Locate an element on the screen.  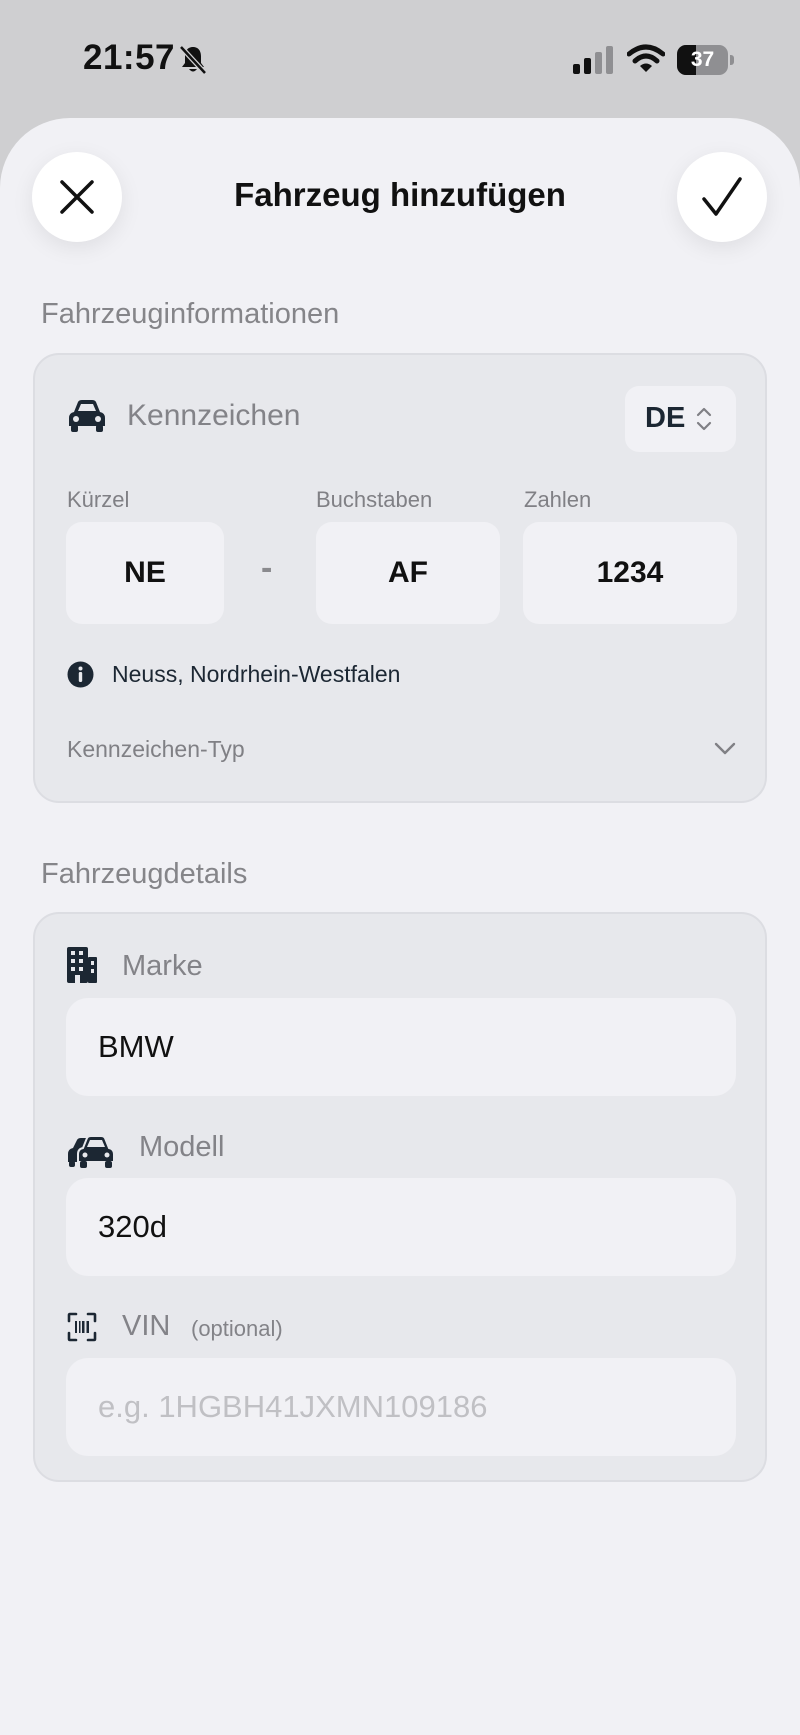
cellular-signal-icon is located at coordinates (593, 60).